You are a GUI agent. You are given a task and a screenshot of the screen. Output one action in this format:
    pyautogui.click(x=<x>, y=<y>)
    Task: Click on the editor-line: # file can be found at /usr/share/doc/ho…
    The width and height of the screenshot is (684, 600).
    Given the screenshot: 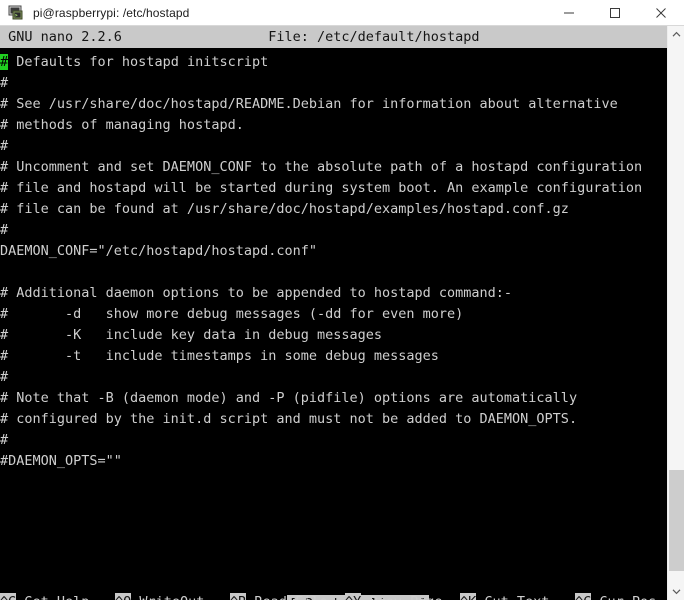 What is the action you would take?
    pyautogui.click(x=284, y=209)
    